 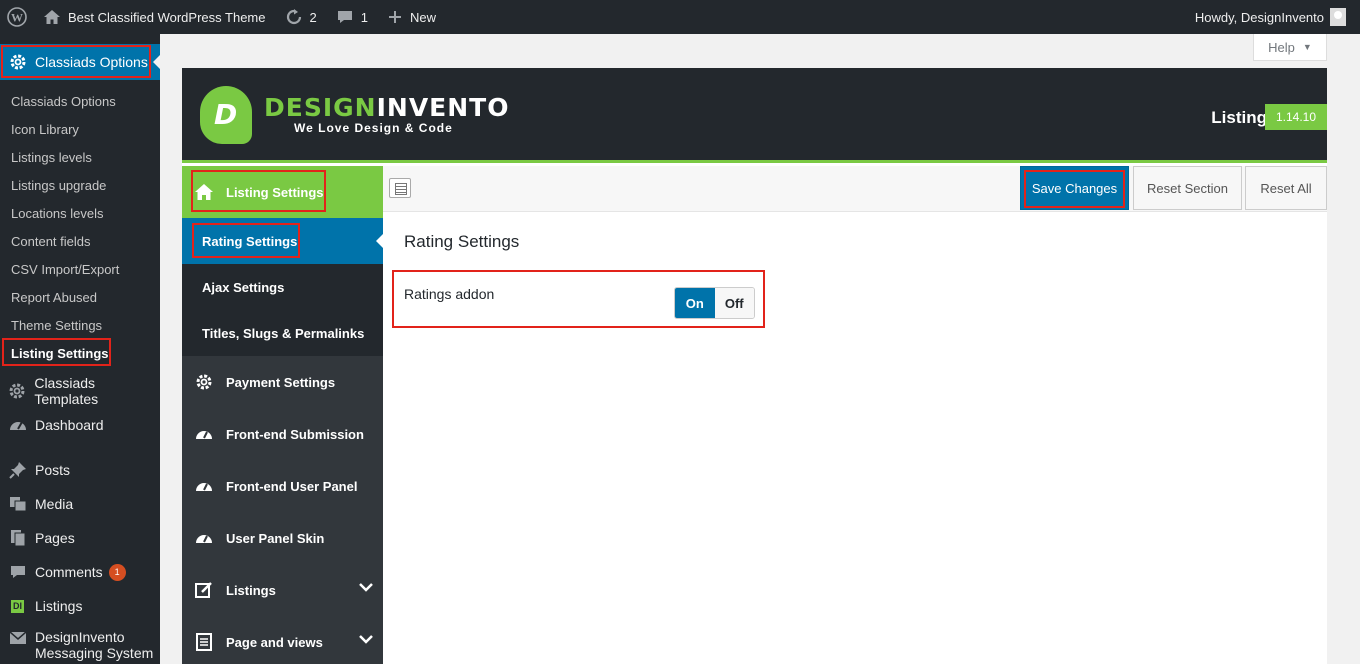 What do you see at coordinates (394, 17) in the screenshot?
I see `plus-icon` at bounding box center [394, 17].